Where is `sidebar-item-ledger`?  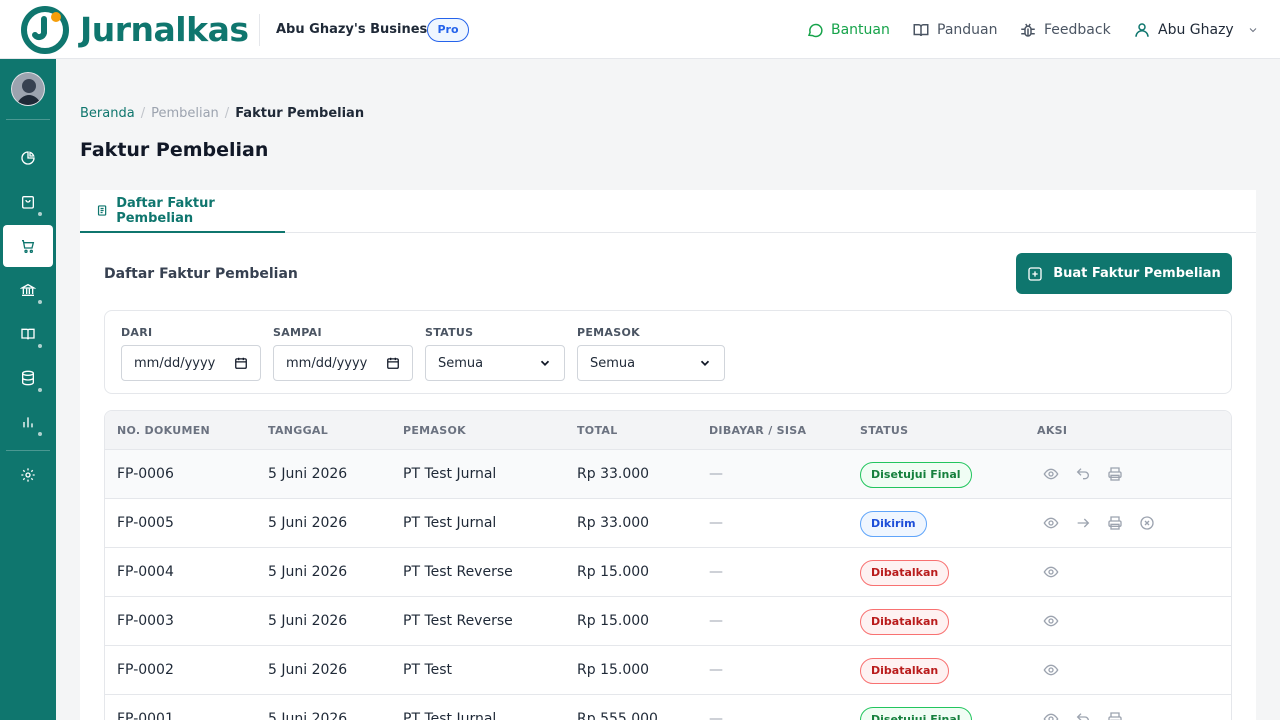
sidebar-item-ledger is located at coordinates (28, 334).